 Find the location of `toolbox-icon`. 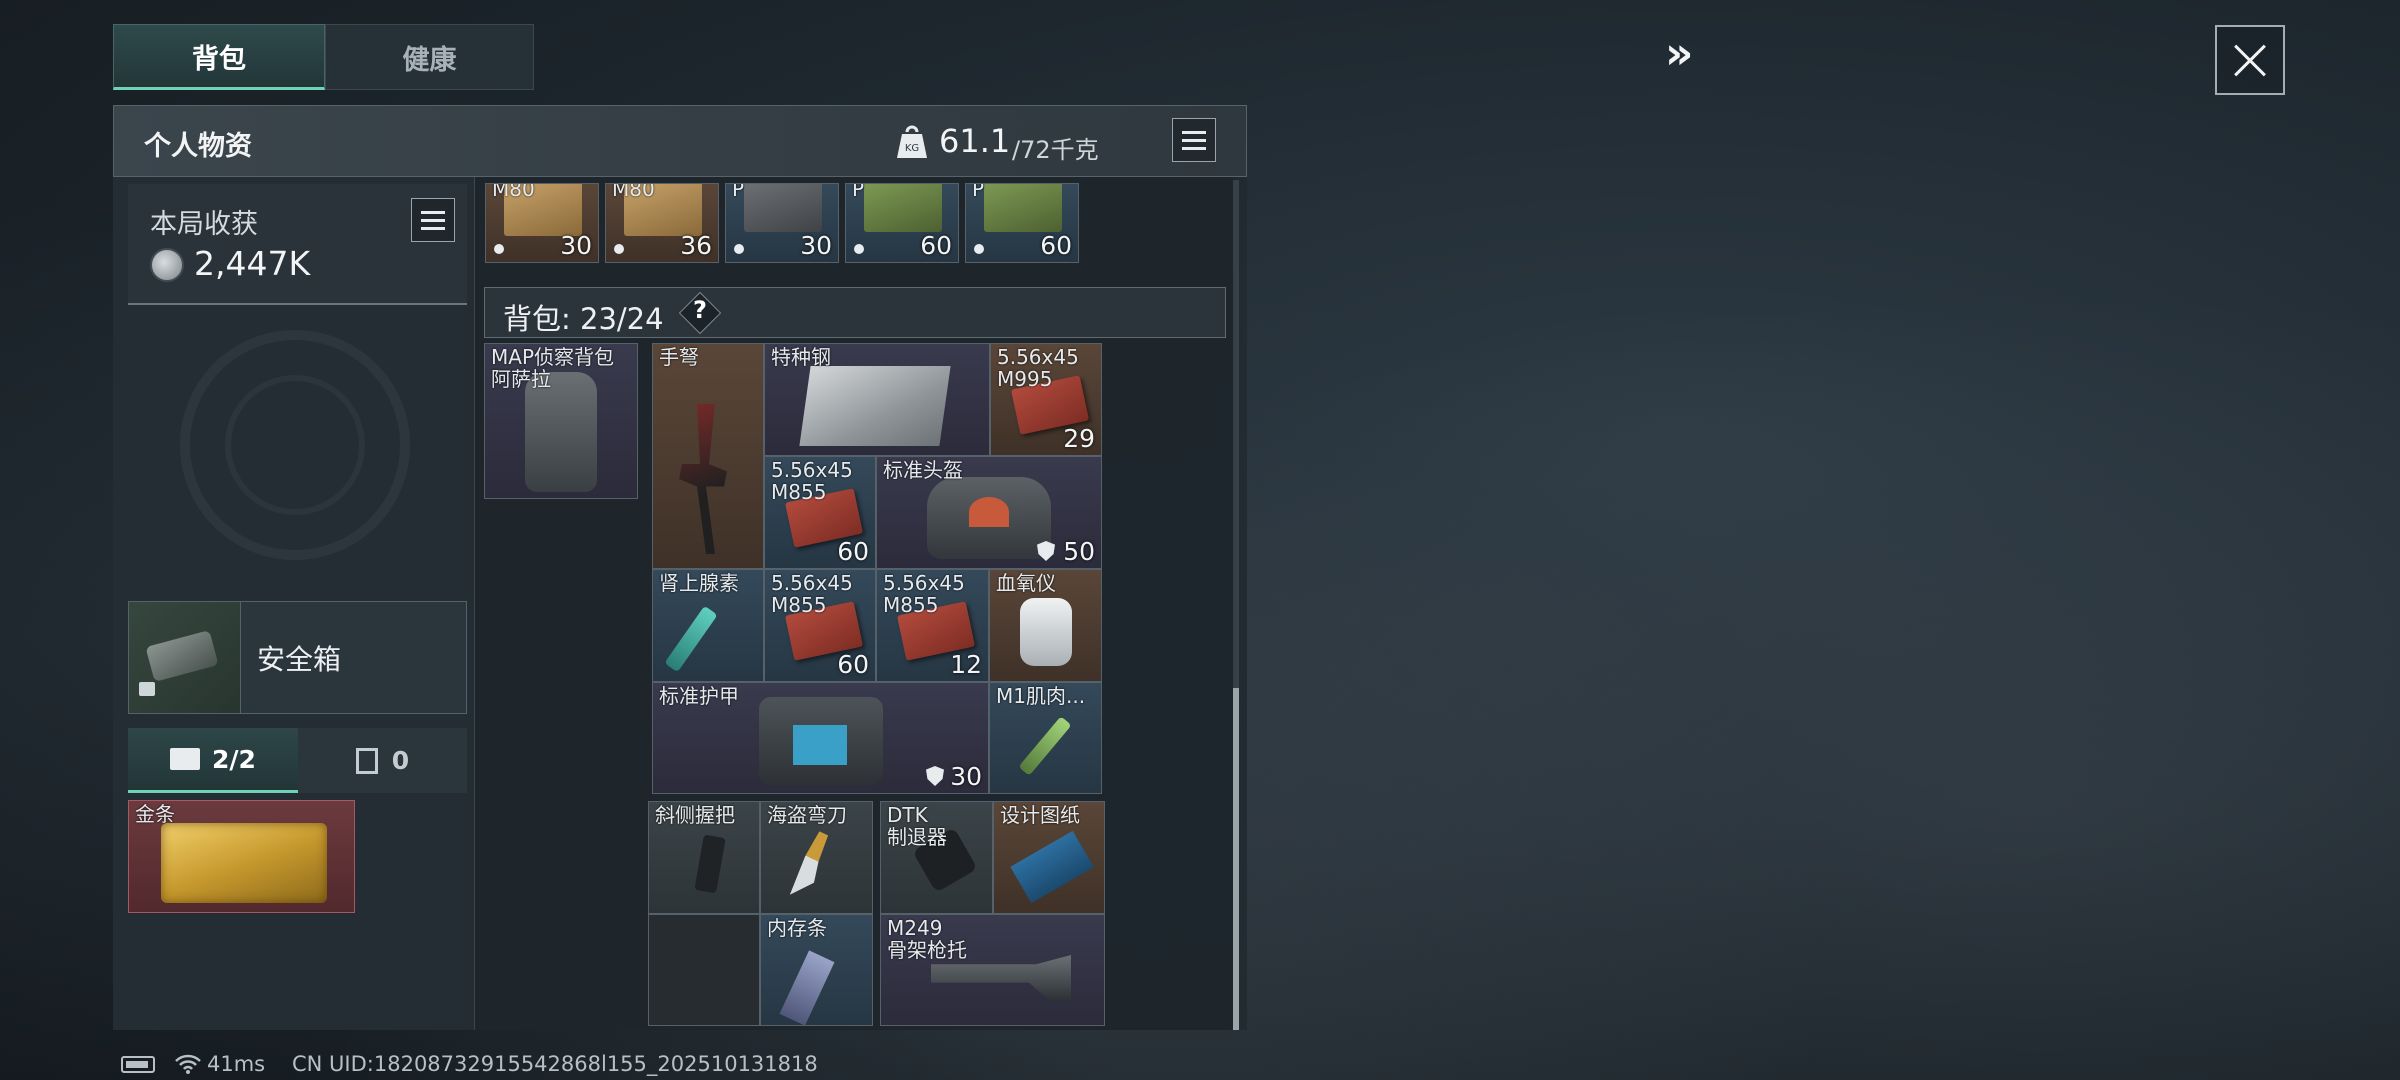

toolbox-icon is located at coordinates (185, 759).